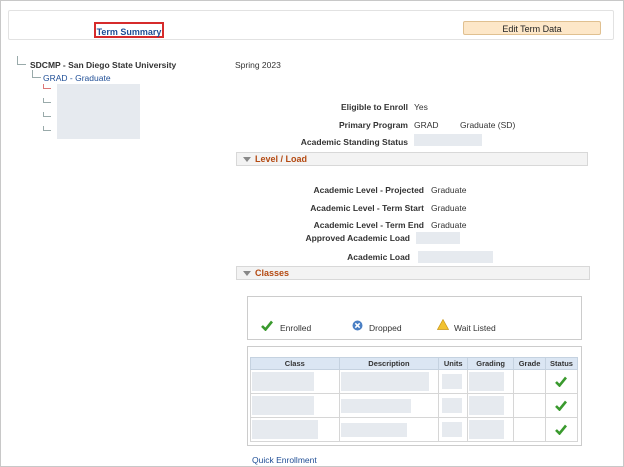 The height and width of the screenshot is (467, 624). I want to click on col-description: Description, so click(389, 363).